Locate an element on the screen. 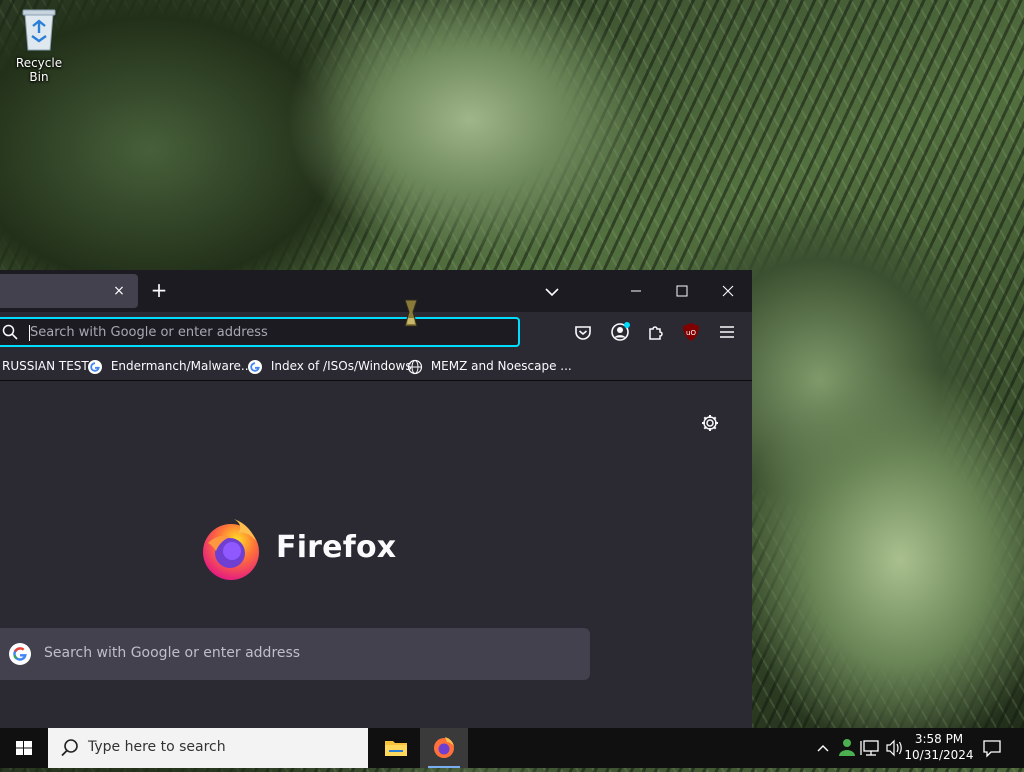  minimize-button is located at coordinates (636, 291).